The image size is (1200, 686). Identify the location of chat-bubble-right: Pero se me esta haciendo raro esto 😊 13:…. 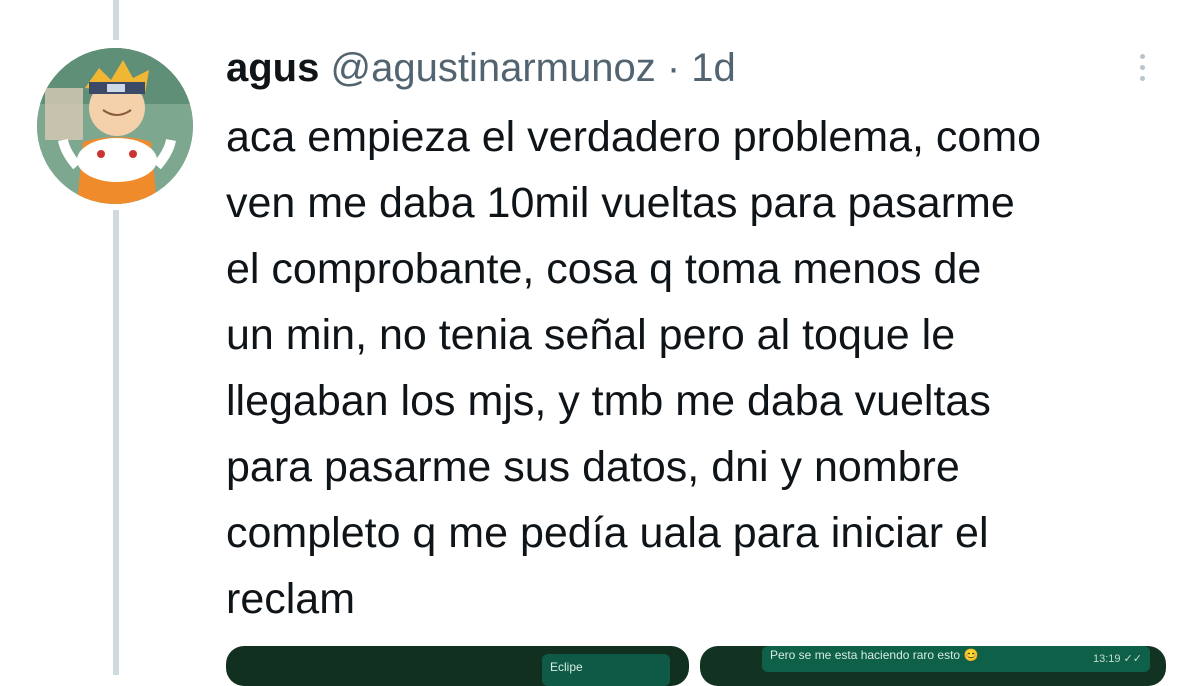
(956, 659).